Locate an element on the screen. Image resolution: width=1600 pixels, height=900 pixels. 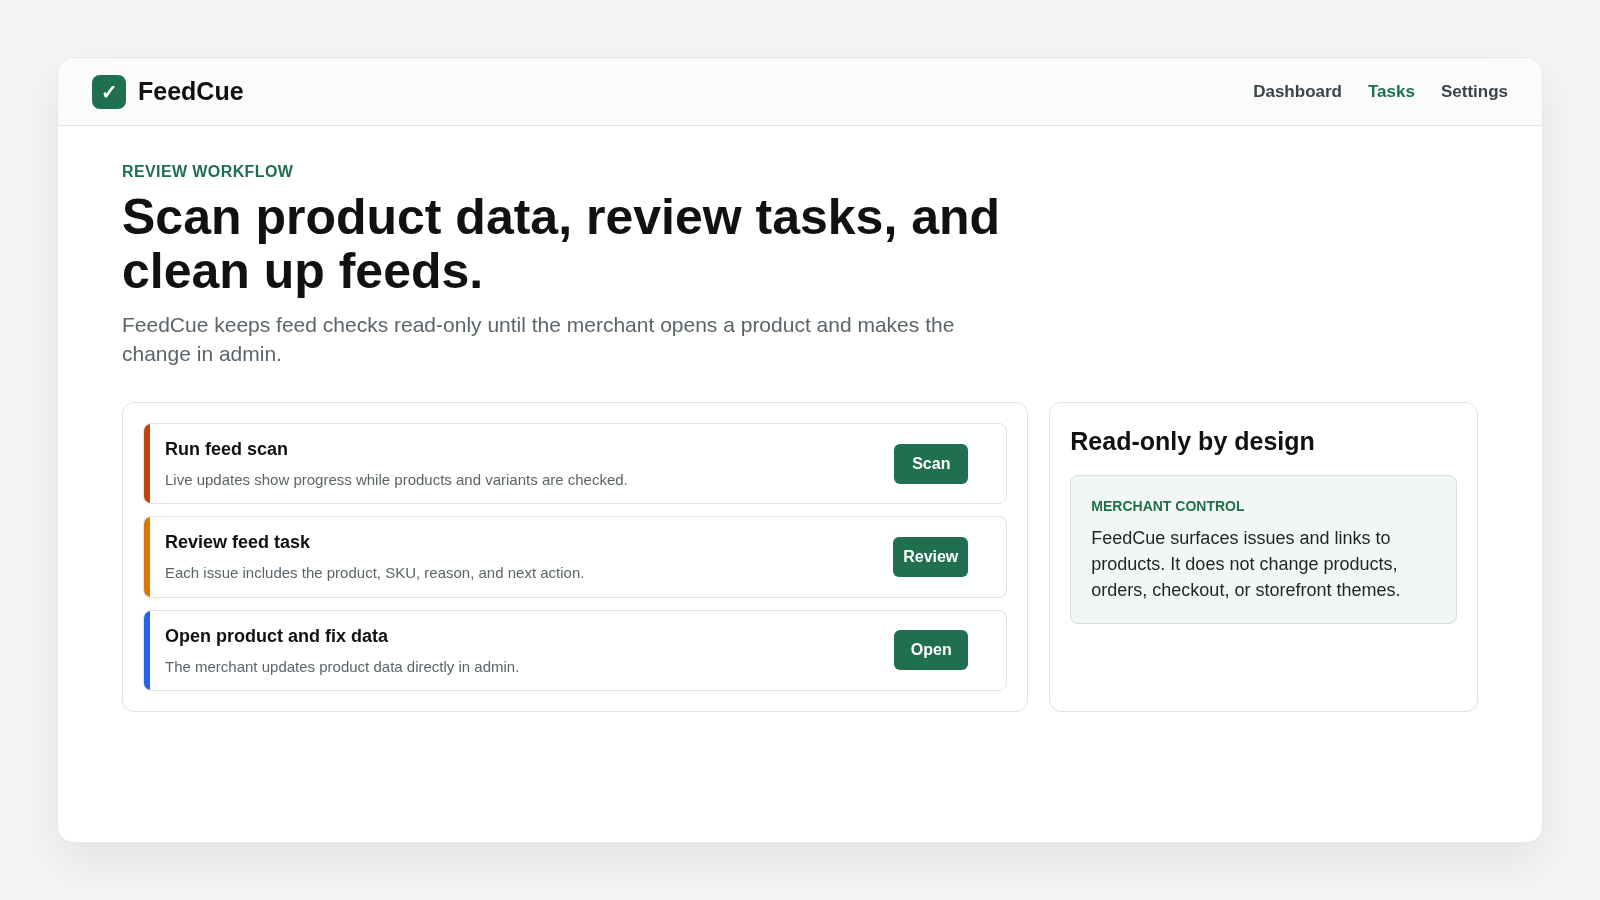
nav-link: Tasks is located at coordinates (1391, 91).